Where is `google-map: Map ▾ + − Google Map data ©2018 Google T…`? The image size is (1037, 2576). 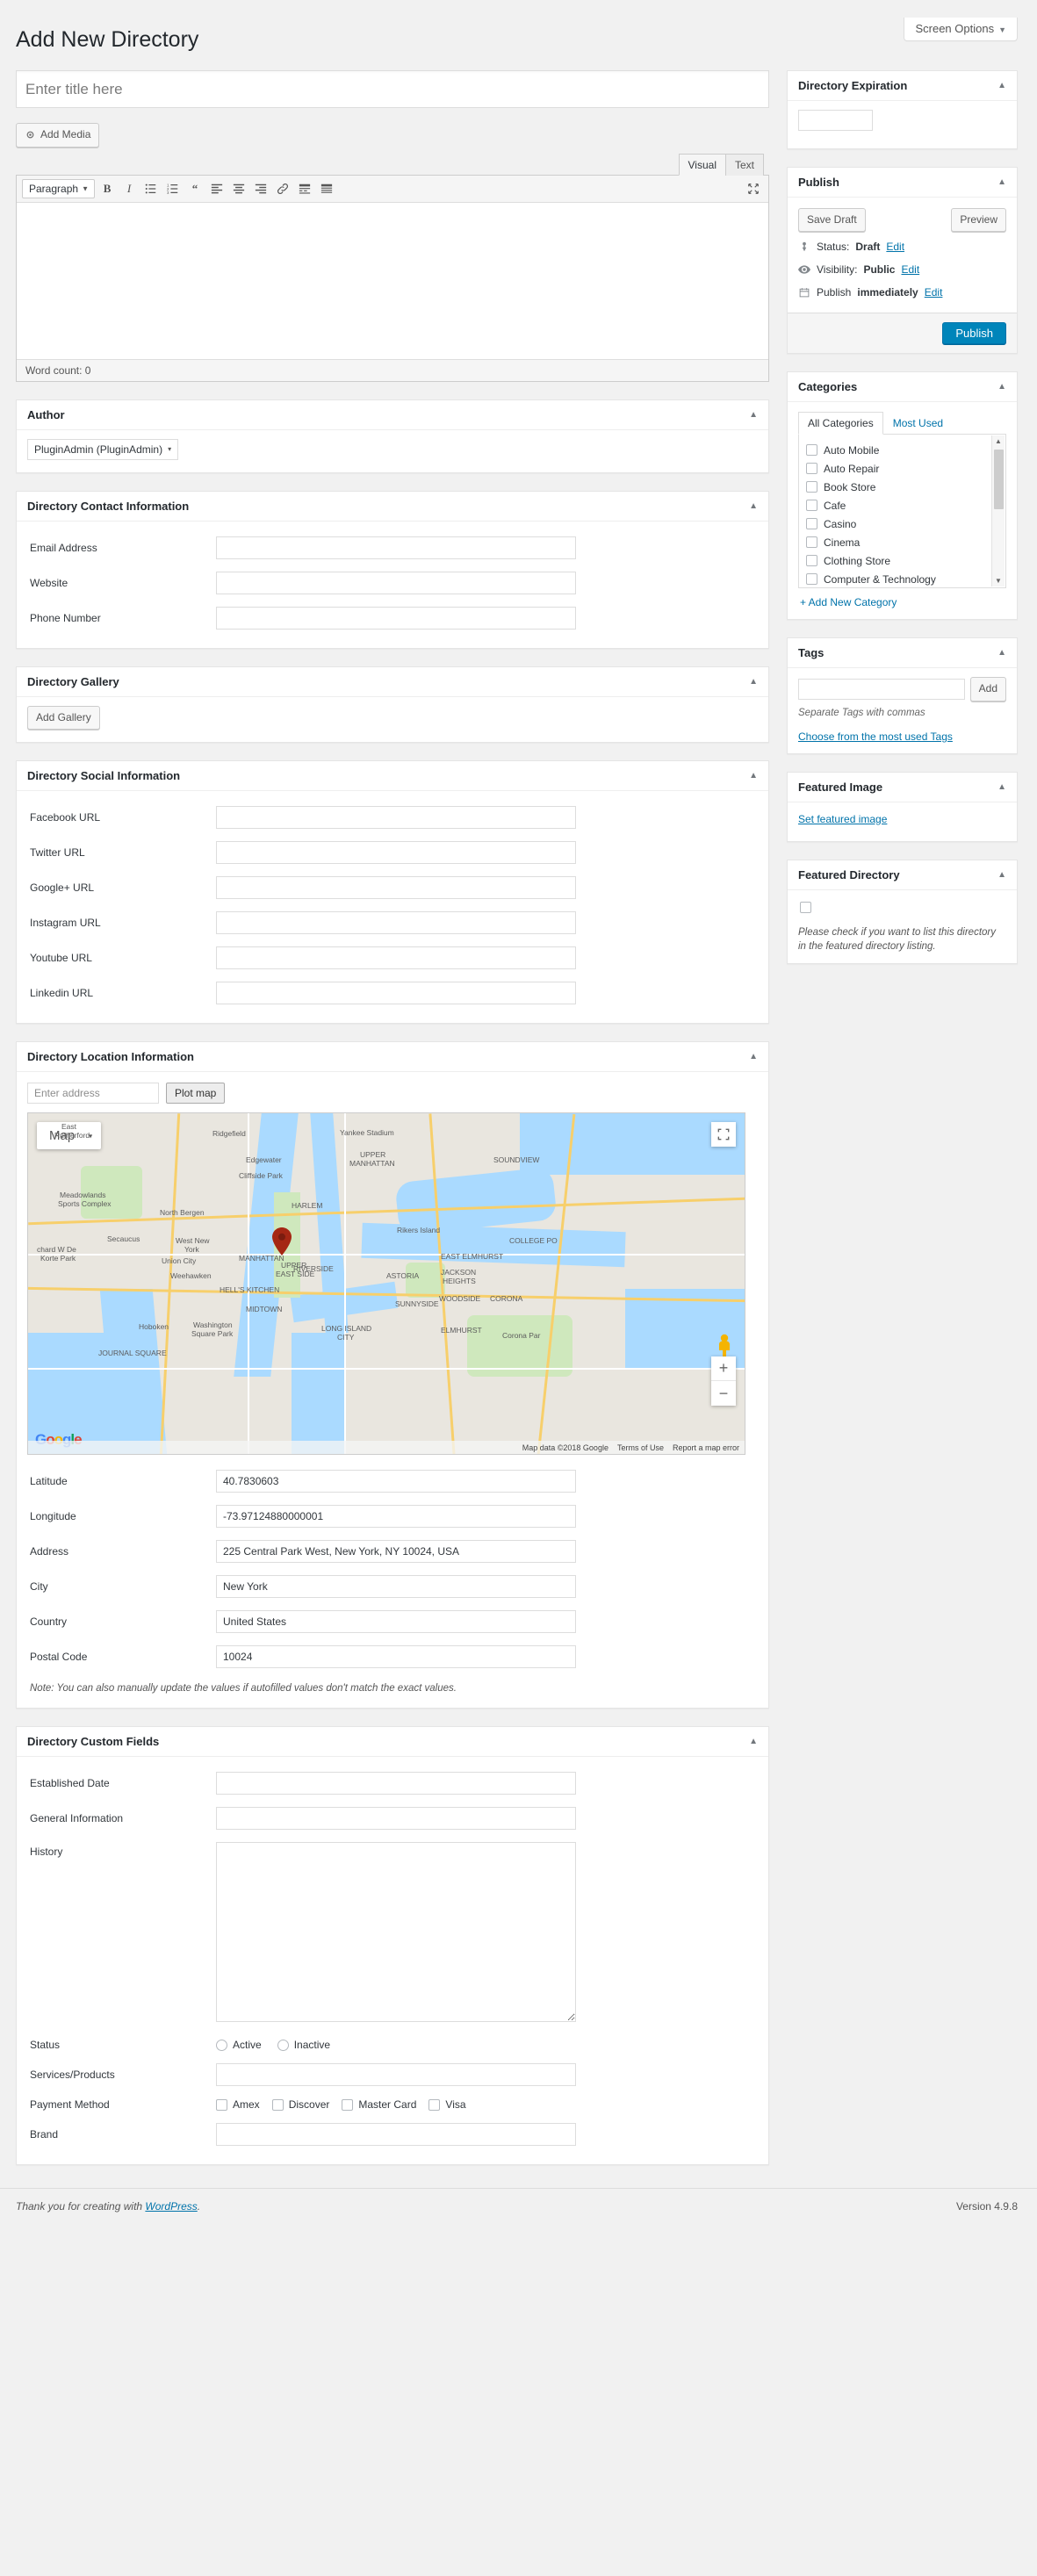
google-map: Map ▾ + − Google Map data ©2018 Google T… is located at coordinates (386, 1284).